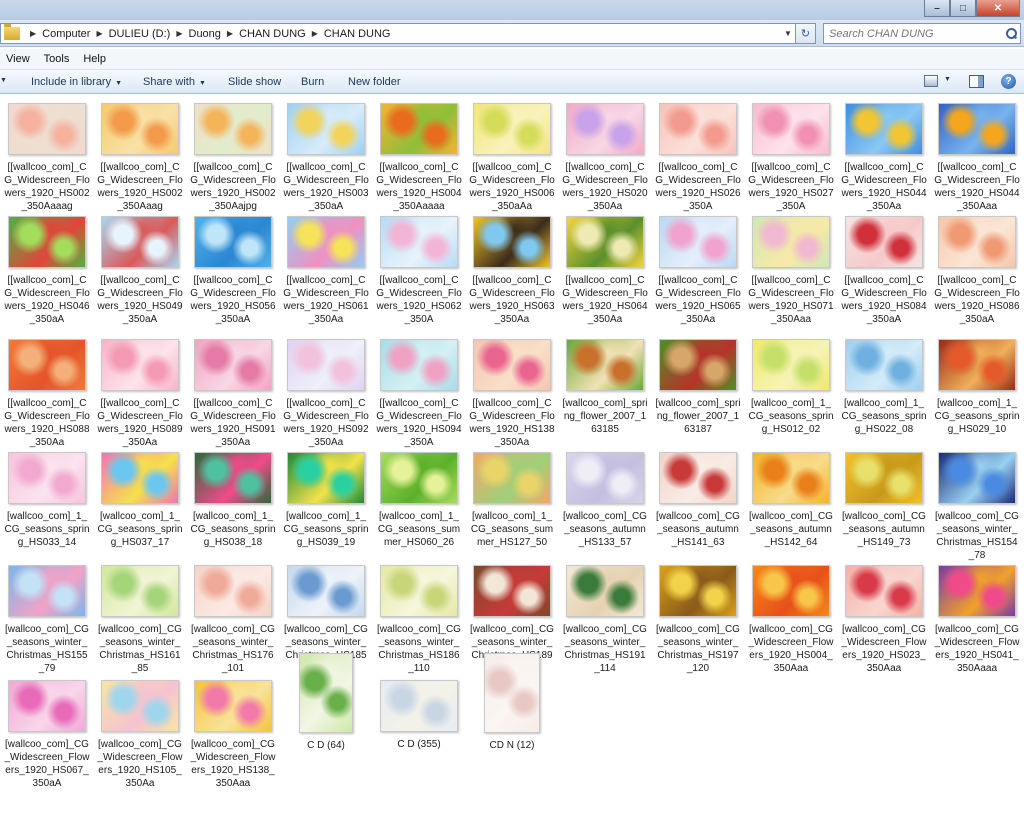  Describe the element at coordinates (94, 59) in the screenshot. I see `menu-help: Help` at that location.